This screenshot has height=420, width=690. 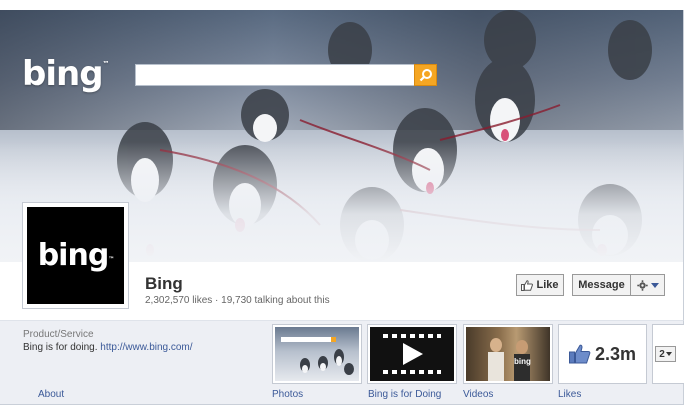 I want to click on videos-thumbnail: bing, so click(x=508, y=354).